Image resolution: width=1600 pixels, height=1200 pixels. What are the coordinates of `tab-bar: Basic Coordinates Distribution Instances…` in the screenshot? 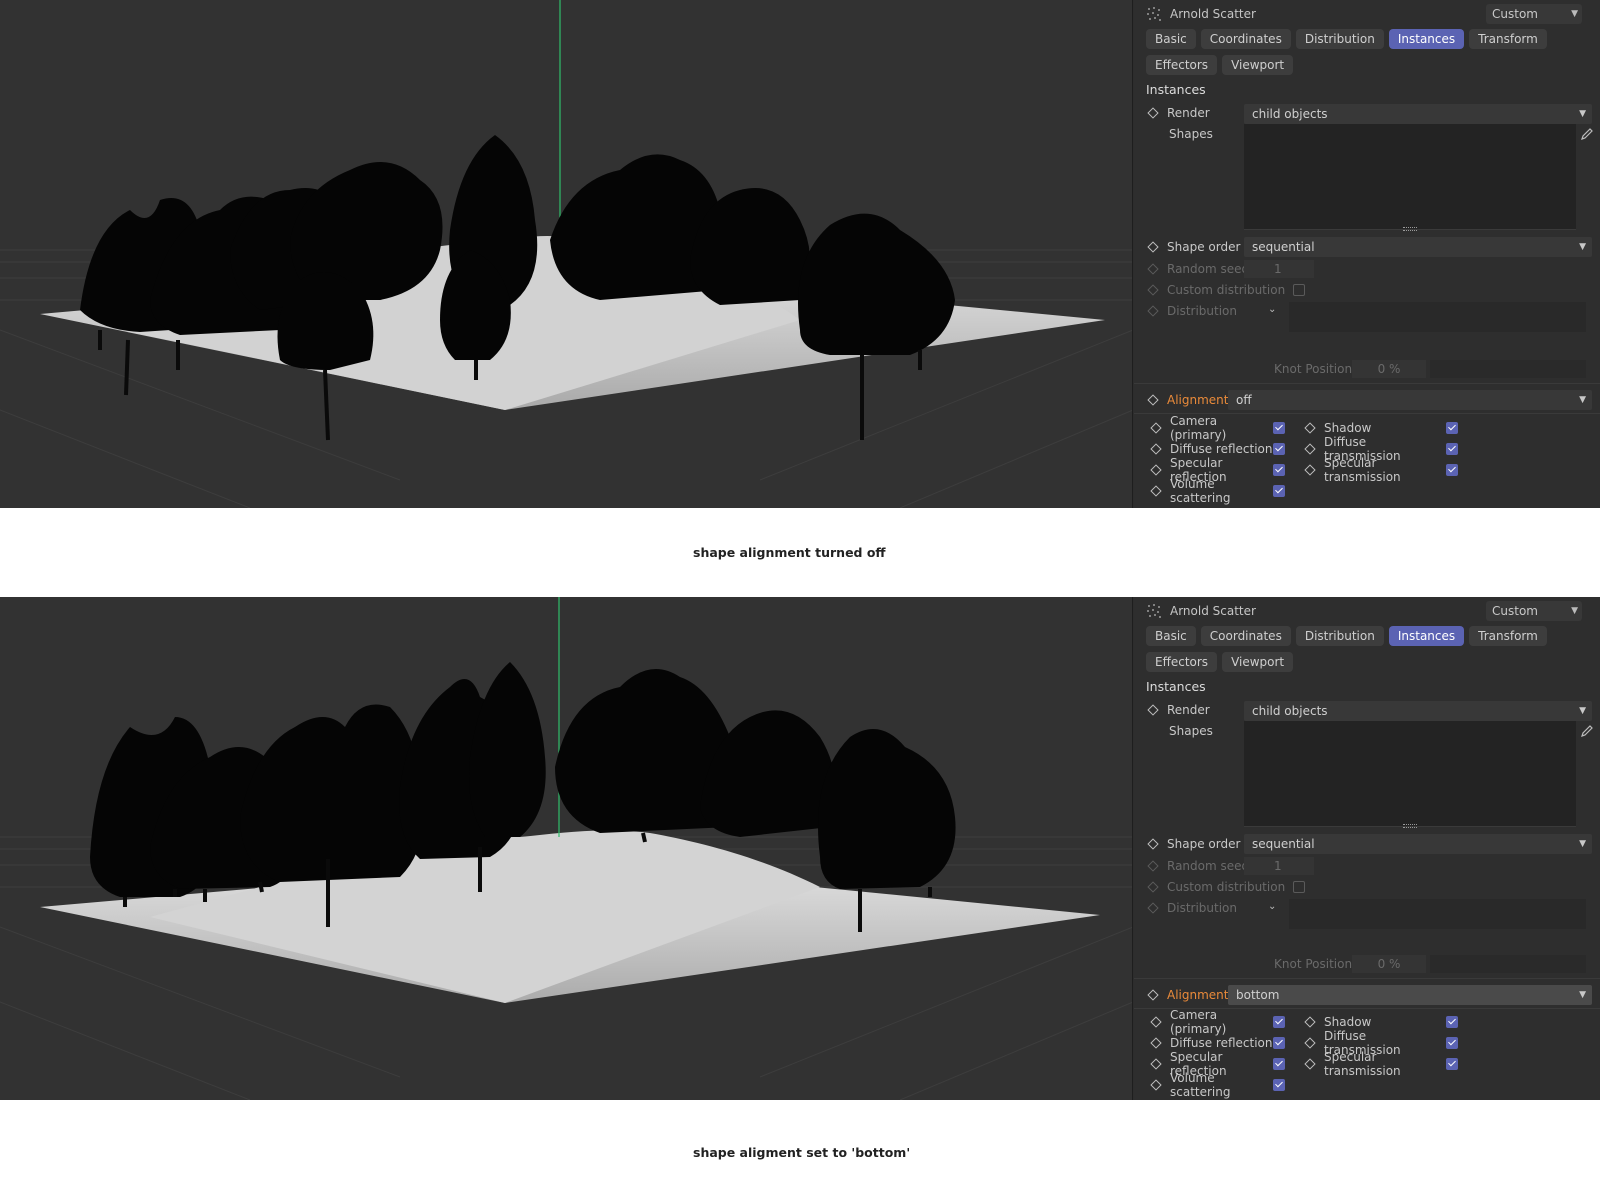 It's located at (1366, 649).